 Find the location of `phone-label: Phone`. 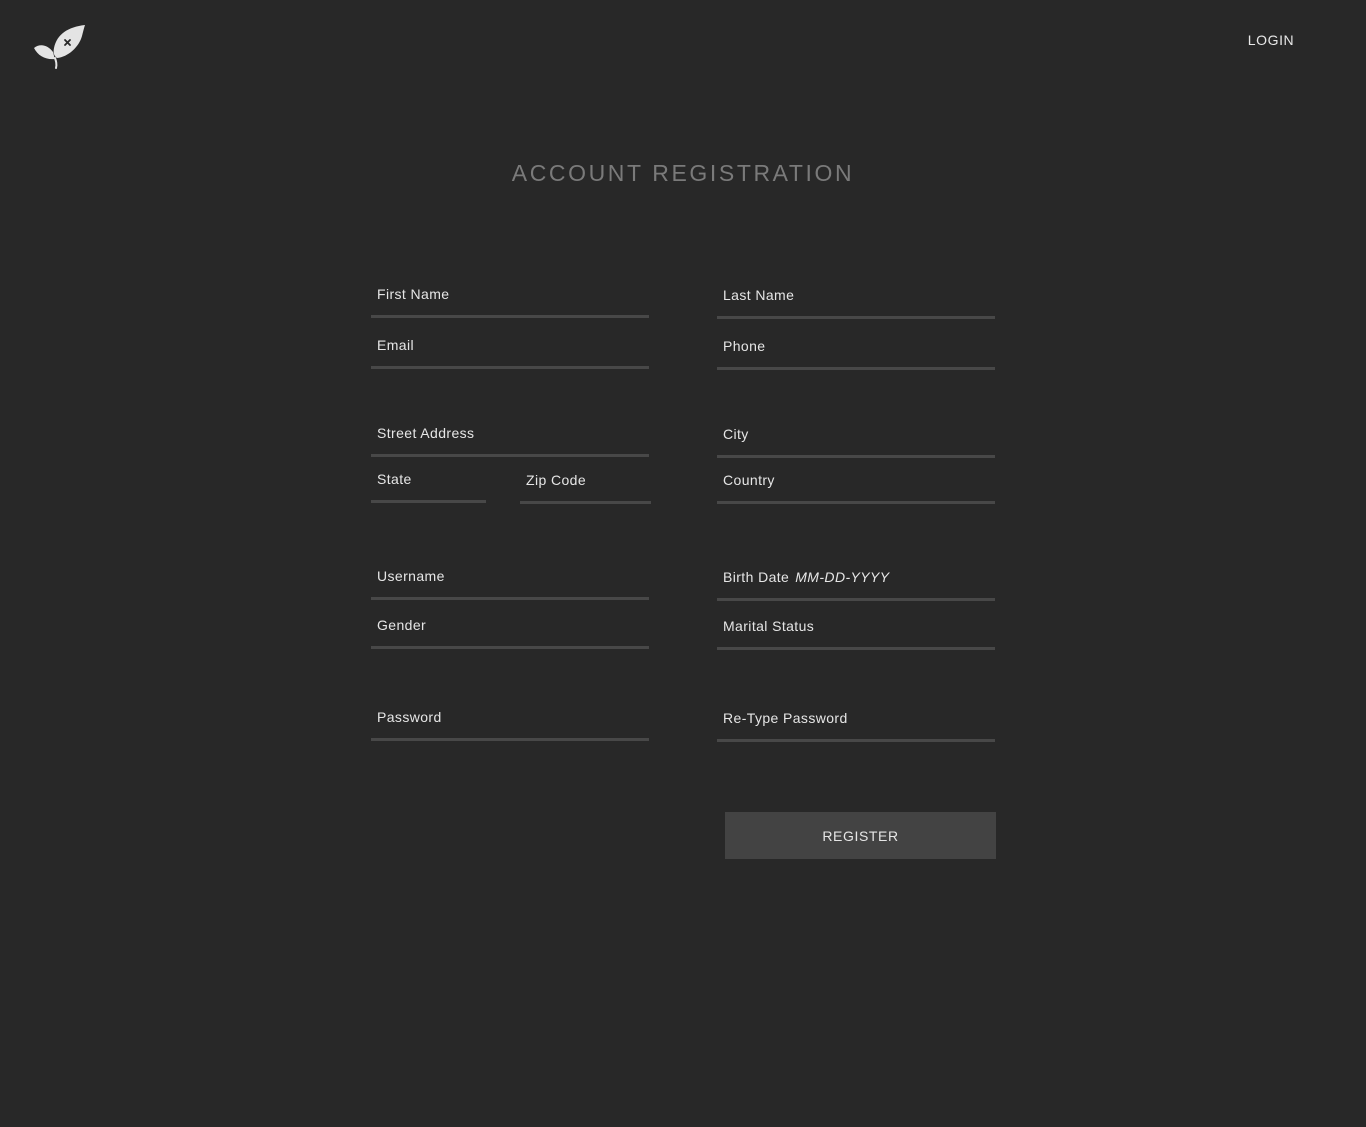

phone-label: Phone is located at coordinates (744, 346).